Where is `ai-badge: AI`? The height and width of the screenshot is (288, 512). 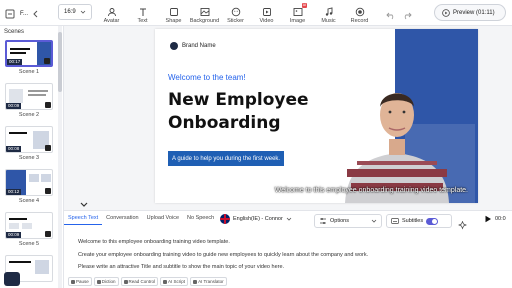
ai-badge: AI is located at coordinates (304, 5).